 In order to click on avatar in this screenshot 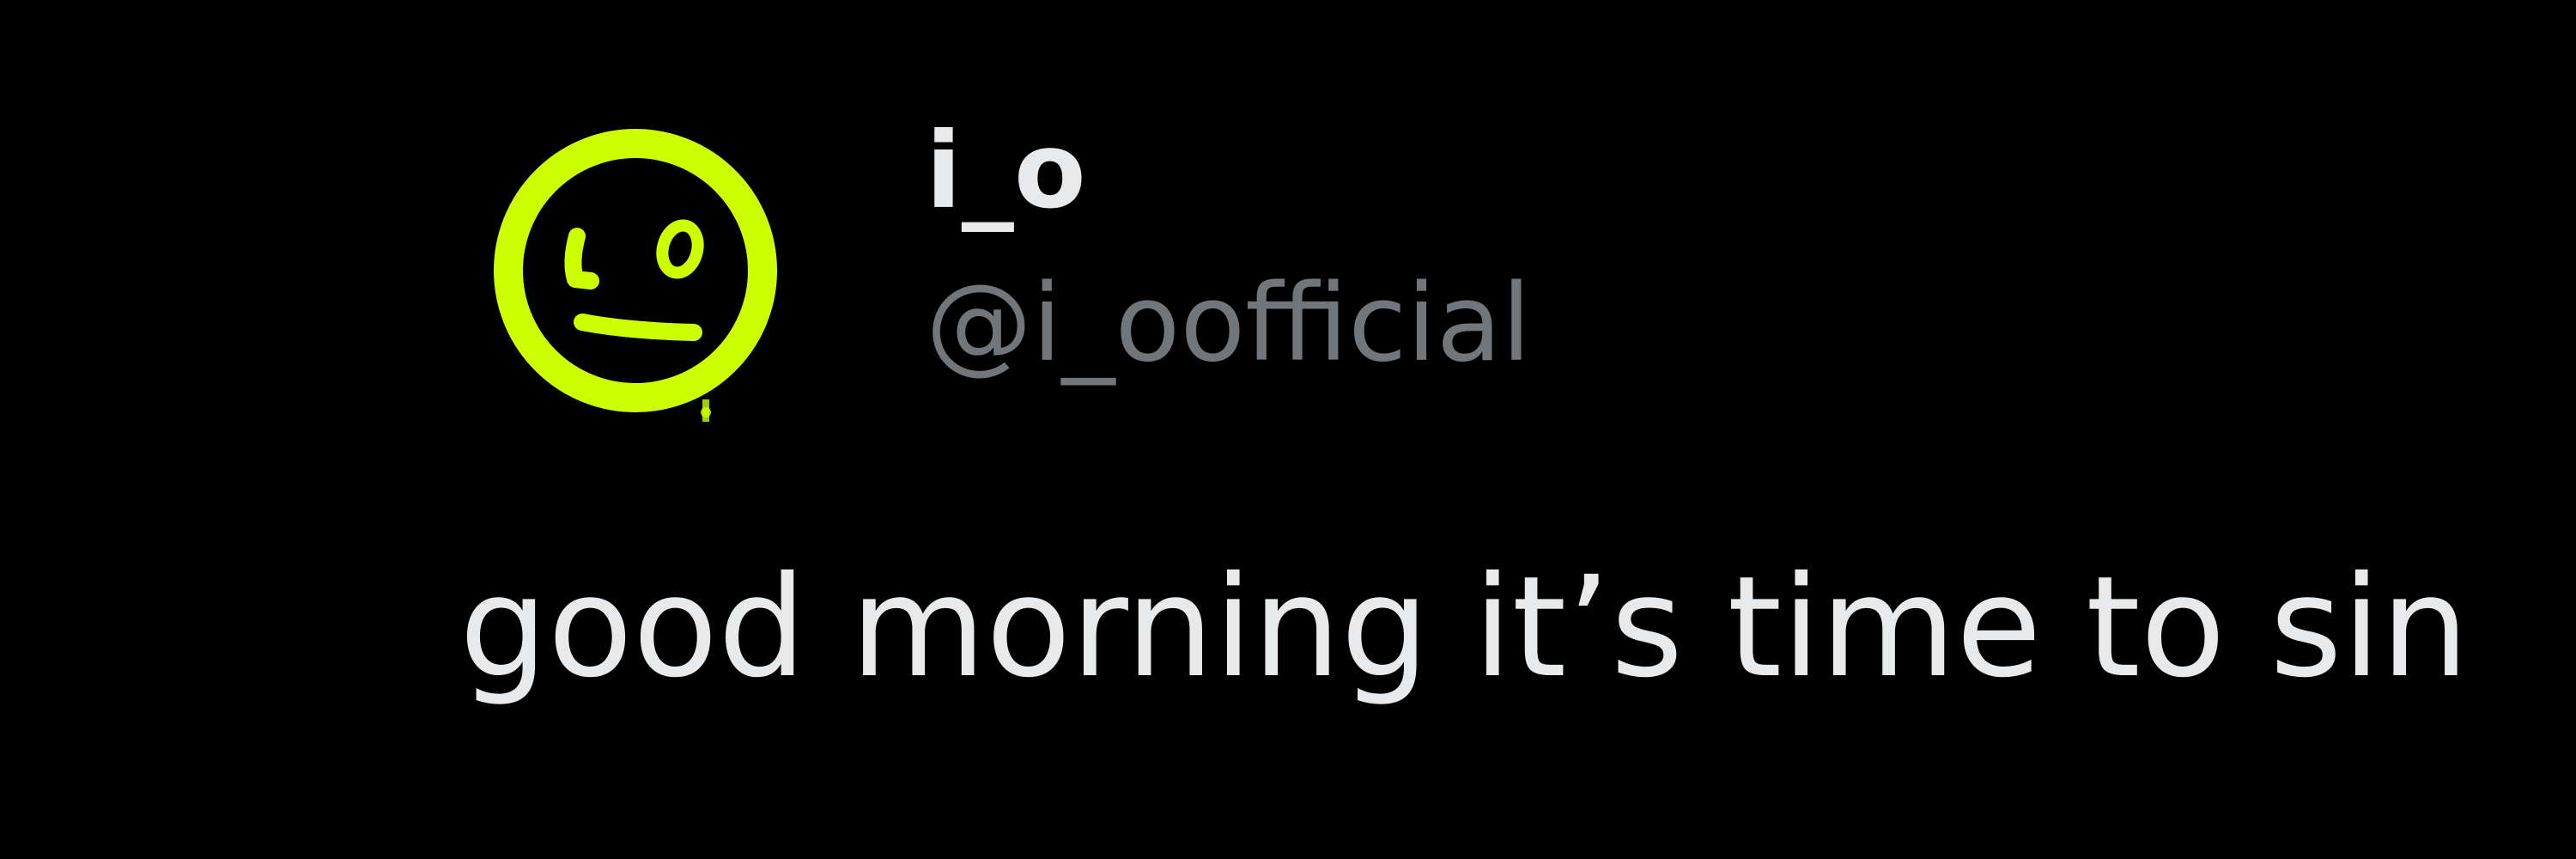, I will do `click(636, 271)`.